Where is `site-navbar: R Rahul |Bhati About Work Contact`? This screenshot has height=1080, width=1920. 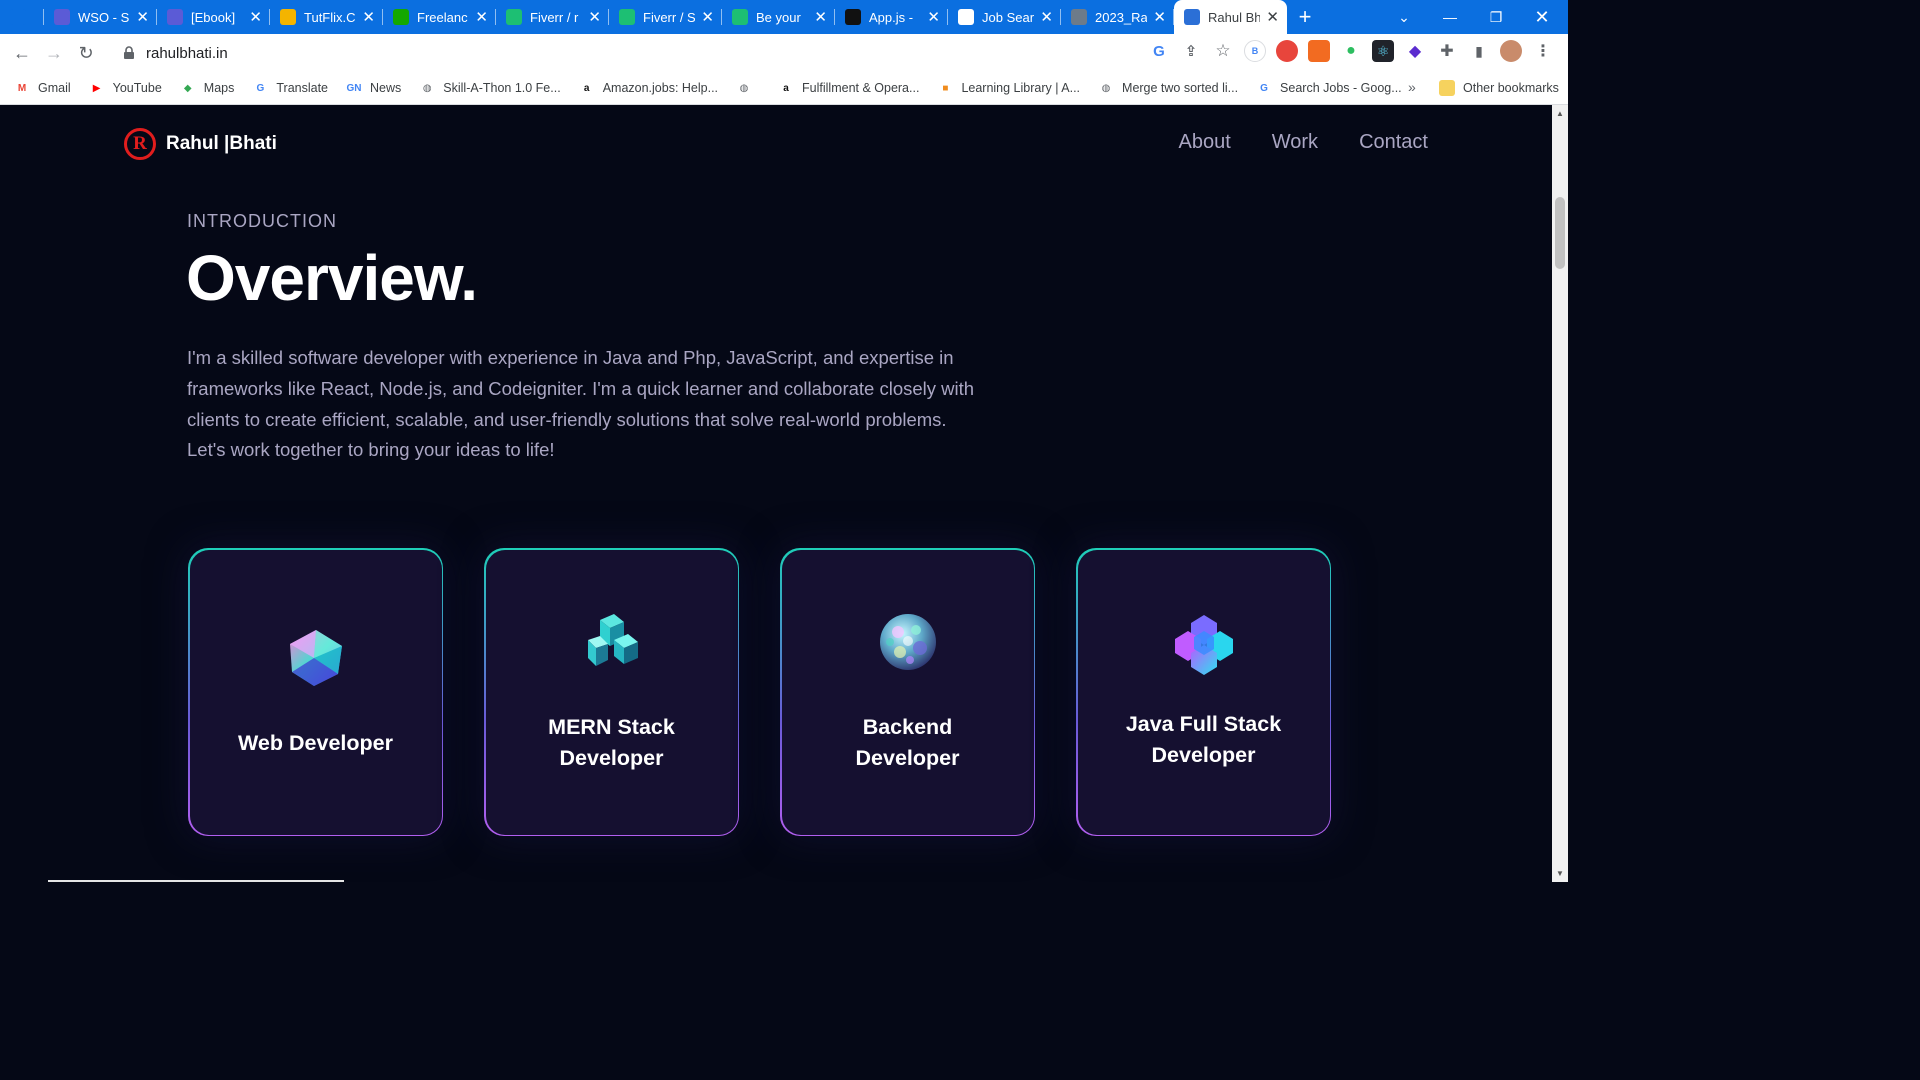
site-navbar: R Rahul |Bhati About Work Contact is located at coordinates (776, 144).